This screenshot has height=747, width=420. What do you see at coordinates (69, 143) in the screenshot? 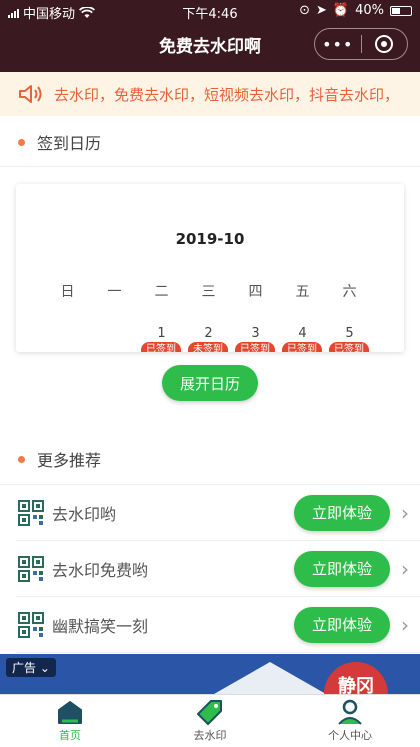
I see `calendar-section-title: 签到日历` at bounding box center [69, 143].